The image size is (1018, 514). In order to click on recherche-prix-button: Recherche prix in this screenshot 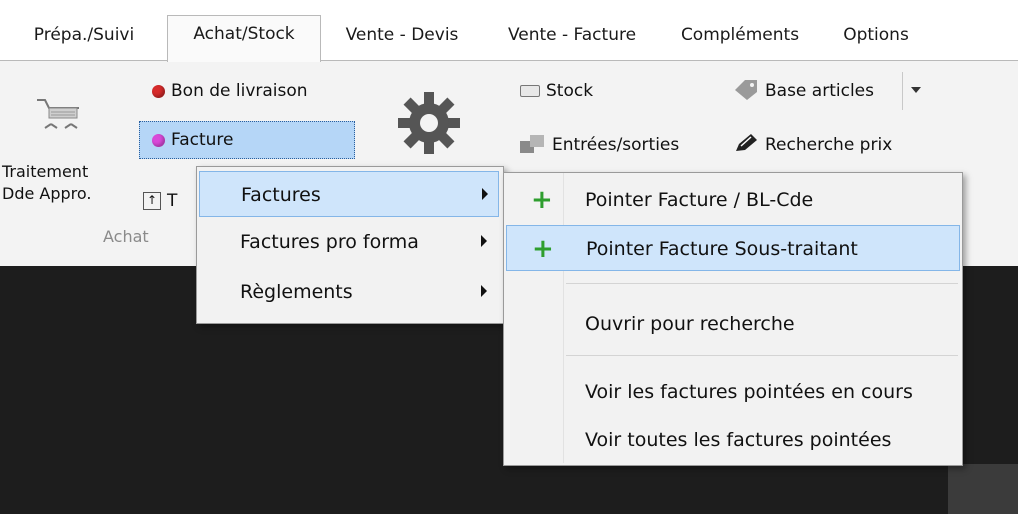, I will do `click(812, 145)`.